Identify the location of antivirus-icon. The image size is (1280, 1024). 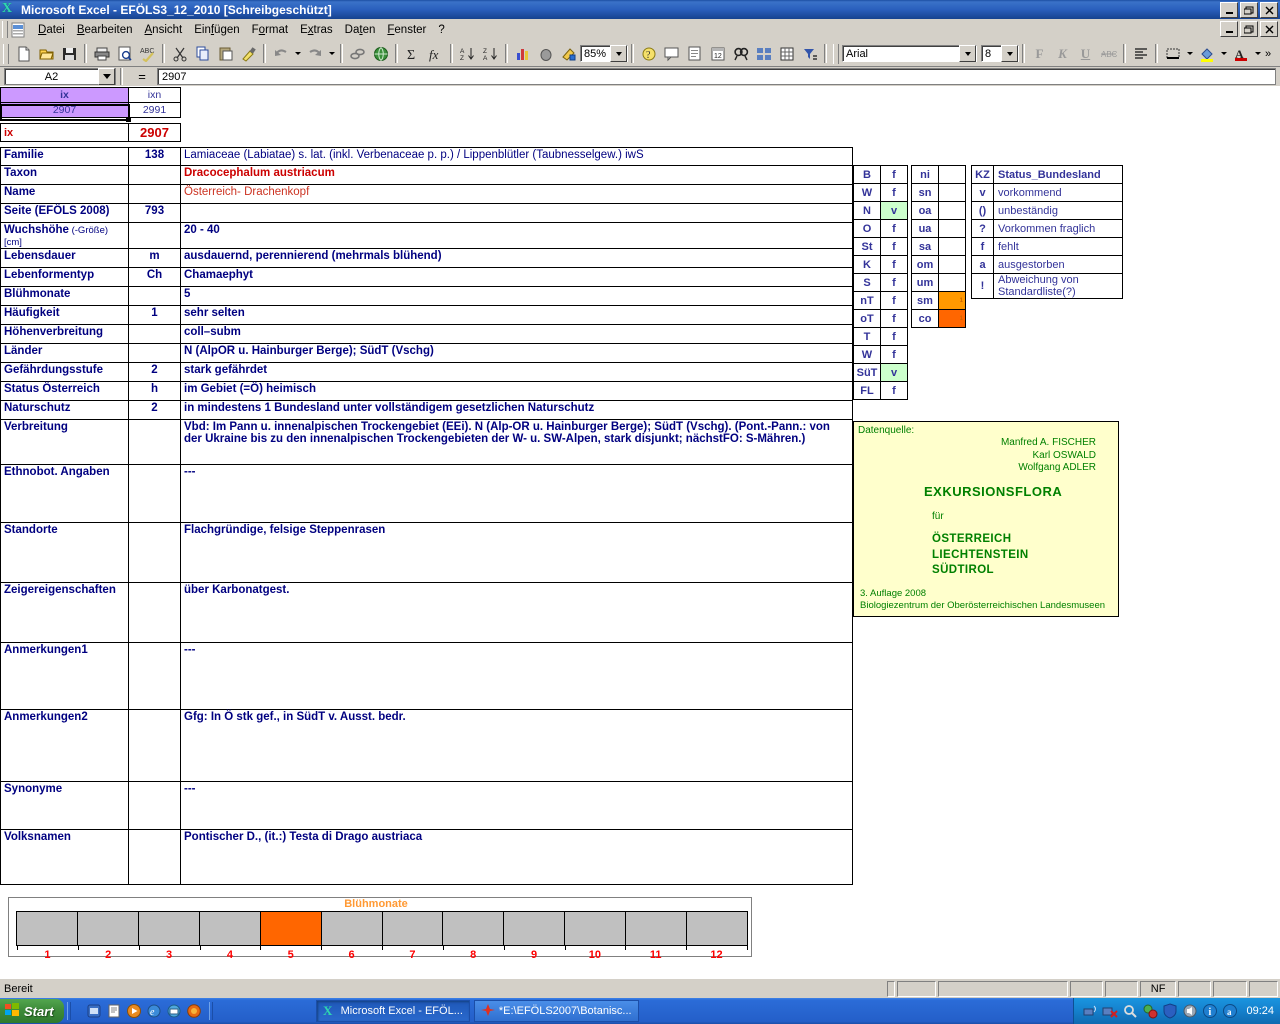
(1150, 1011).